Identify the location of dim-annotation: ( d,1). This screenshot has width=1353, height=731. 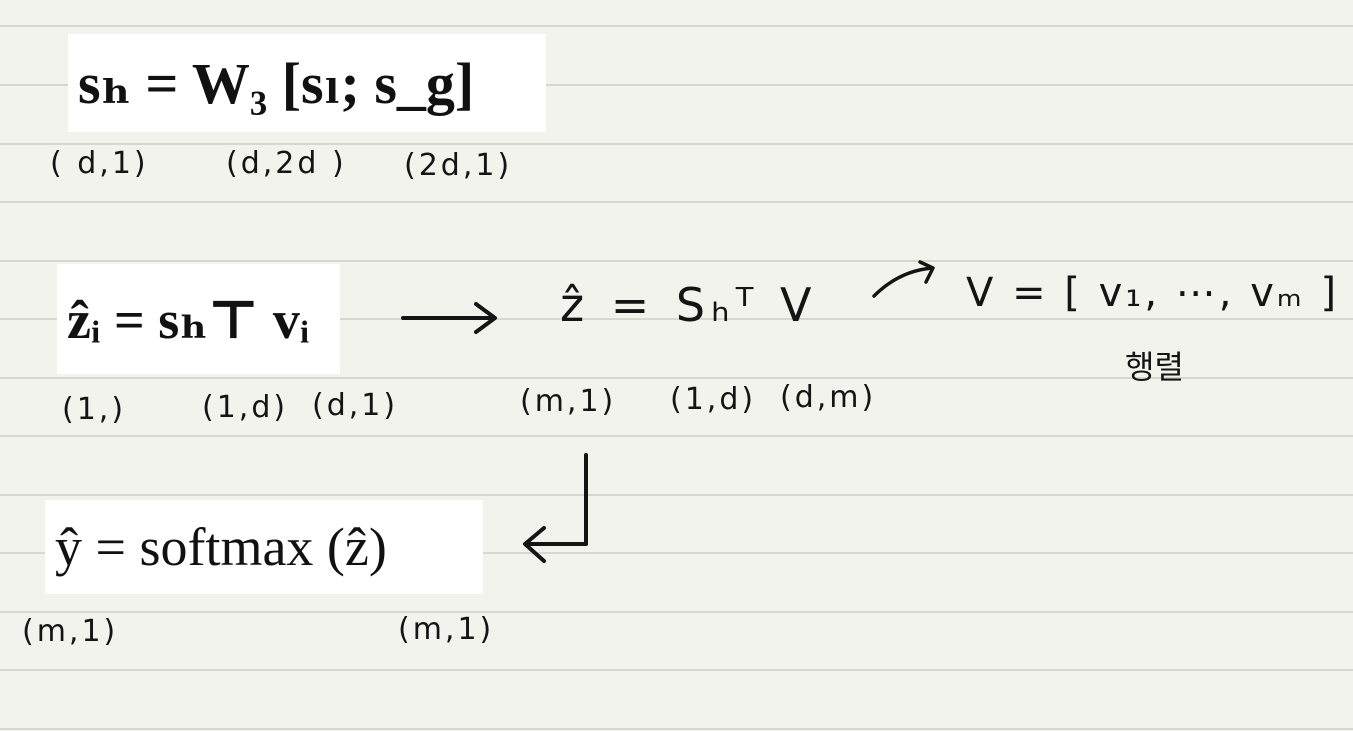
(99, 163).